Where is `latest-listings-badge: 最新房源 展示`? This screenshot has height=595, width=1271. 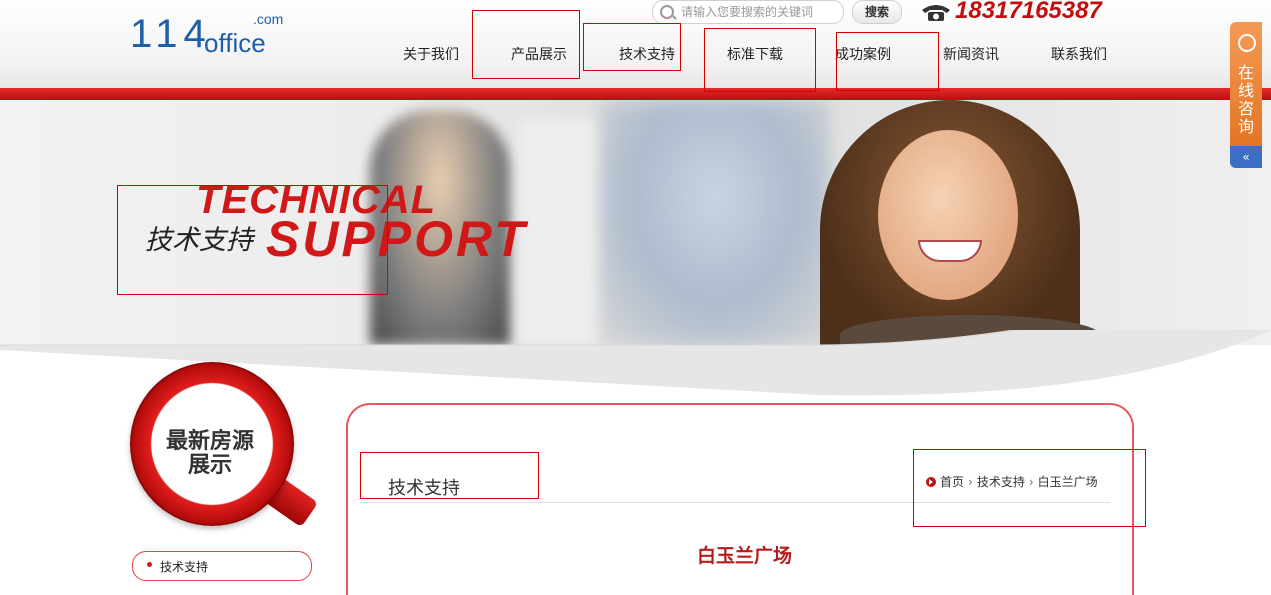 latest-listings-badge: 最新房源 展示 is located at coordinates (223, 447).